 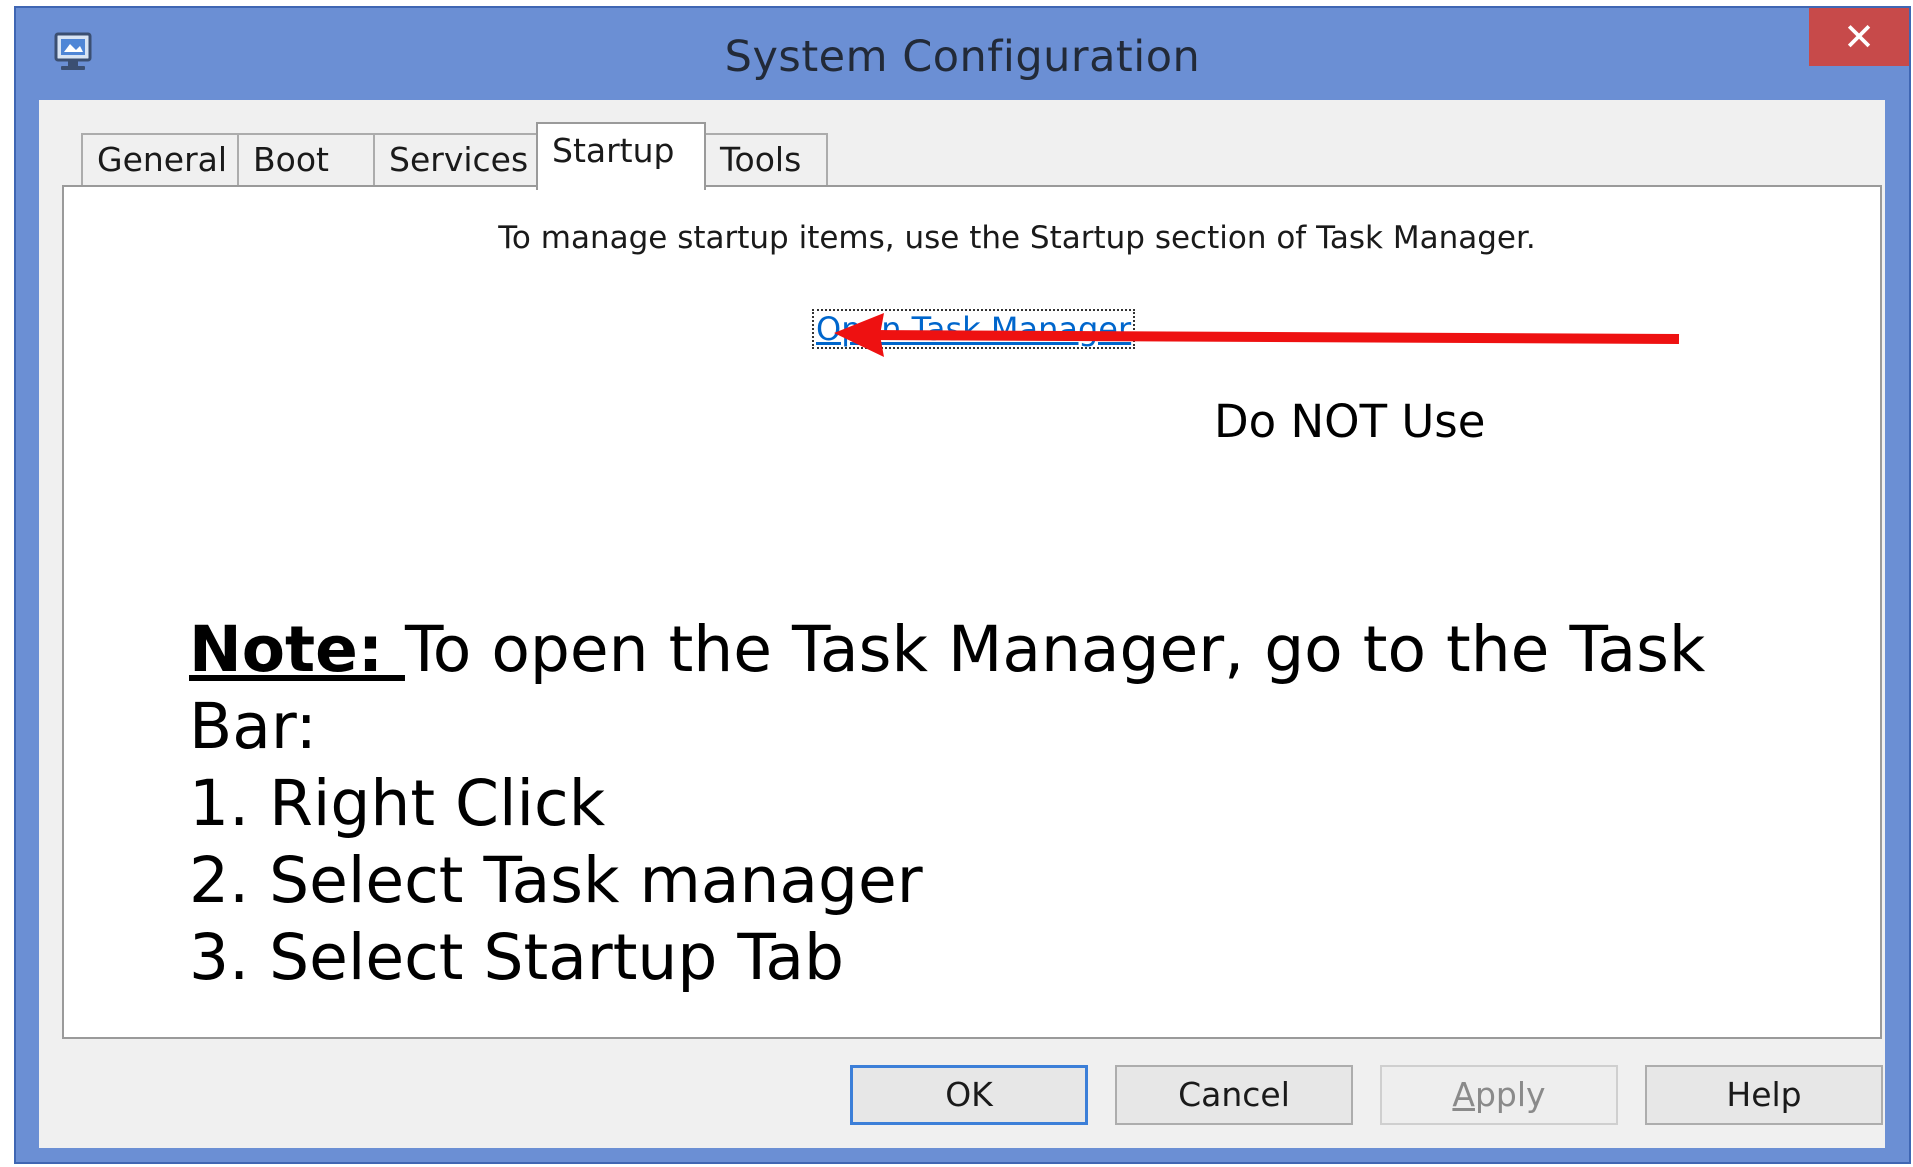 What do you see at coordinates (253, 726) in the screenshot?
I see `note-line-2: Bar:` at bounding box center [253, 726].